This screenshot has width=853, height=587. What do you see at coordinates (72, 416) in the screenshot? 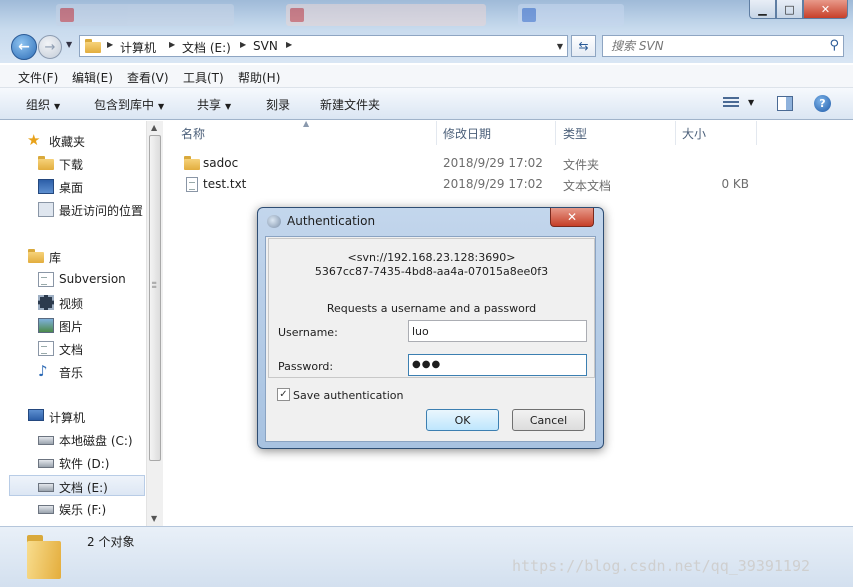
I see `nav-computer: 计算机` at bounding box center [72, 416].